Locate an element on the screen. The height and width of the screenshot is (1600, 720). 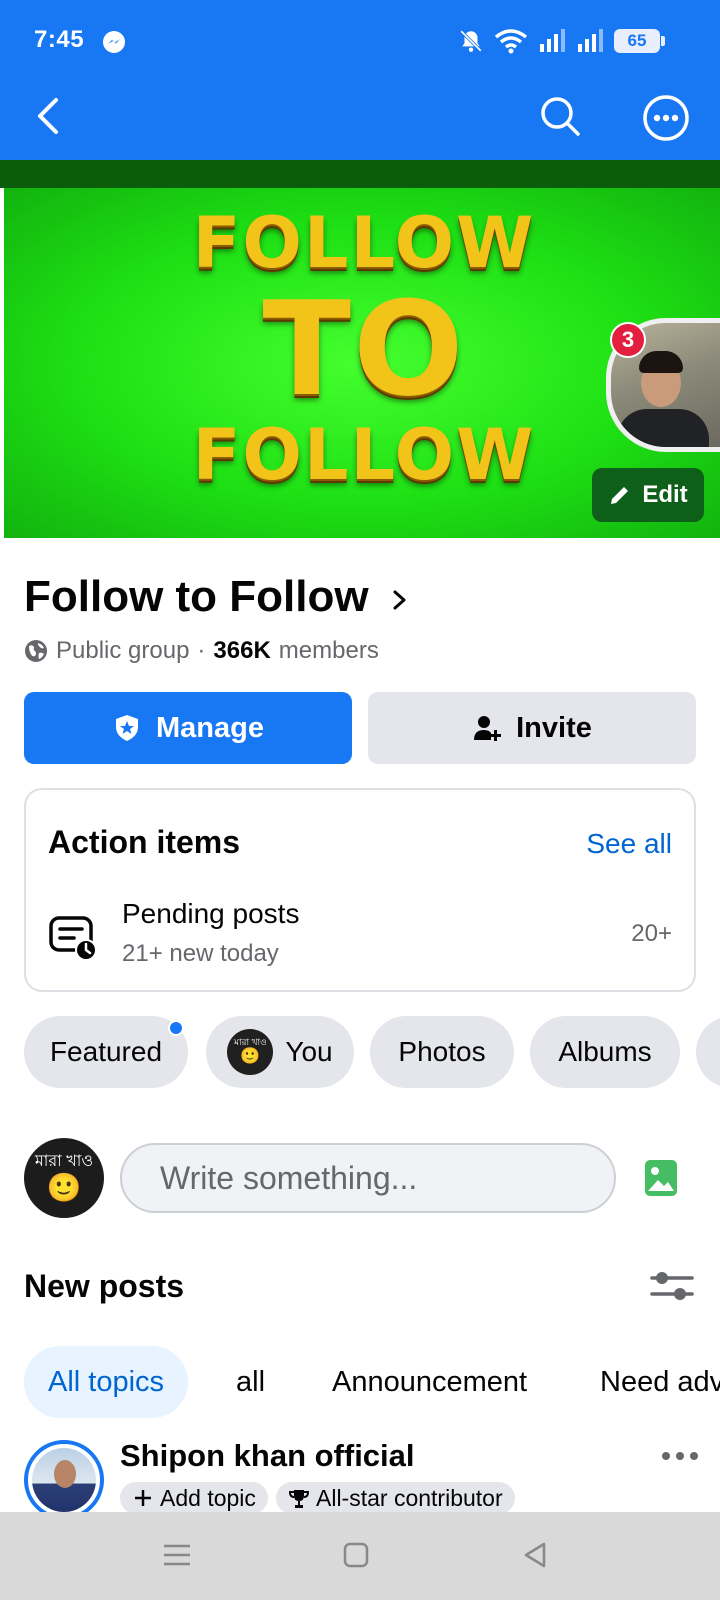
tab-featured-label: Featured is located at coordinates (106, 1051).